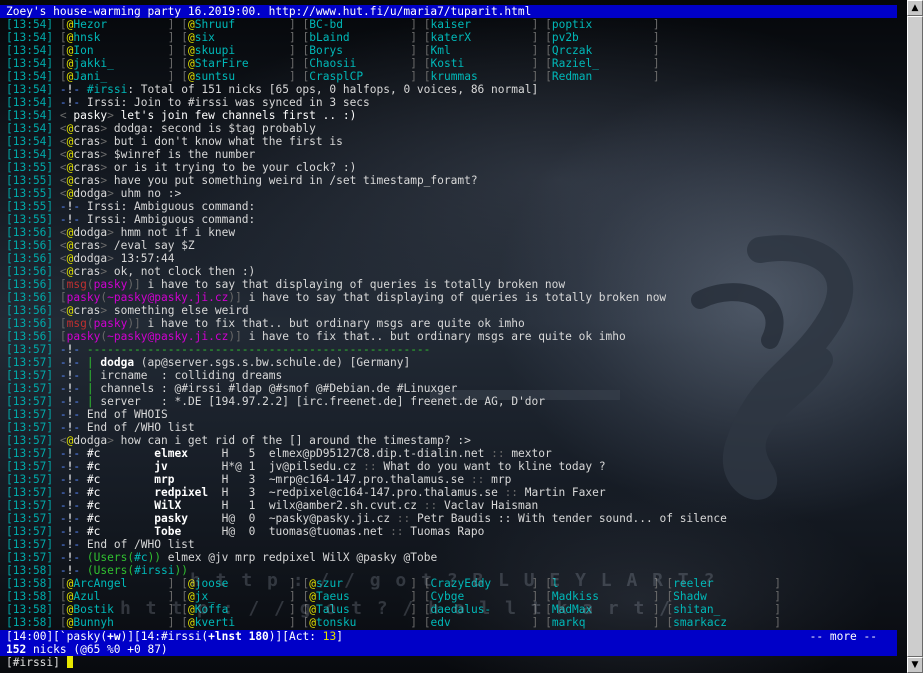 The width and height of the screenshot is (923, 673). Describe the element at coordinates (349, 401) in the screenshot. I see `value: [irc.freenet.de]` at that location.